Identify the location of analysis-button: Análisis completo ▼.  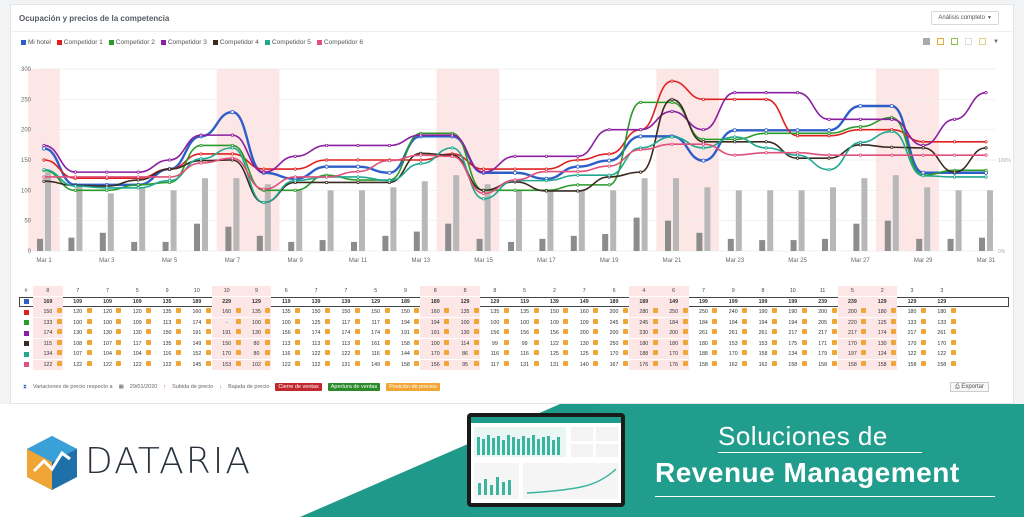
(965, 18).